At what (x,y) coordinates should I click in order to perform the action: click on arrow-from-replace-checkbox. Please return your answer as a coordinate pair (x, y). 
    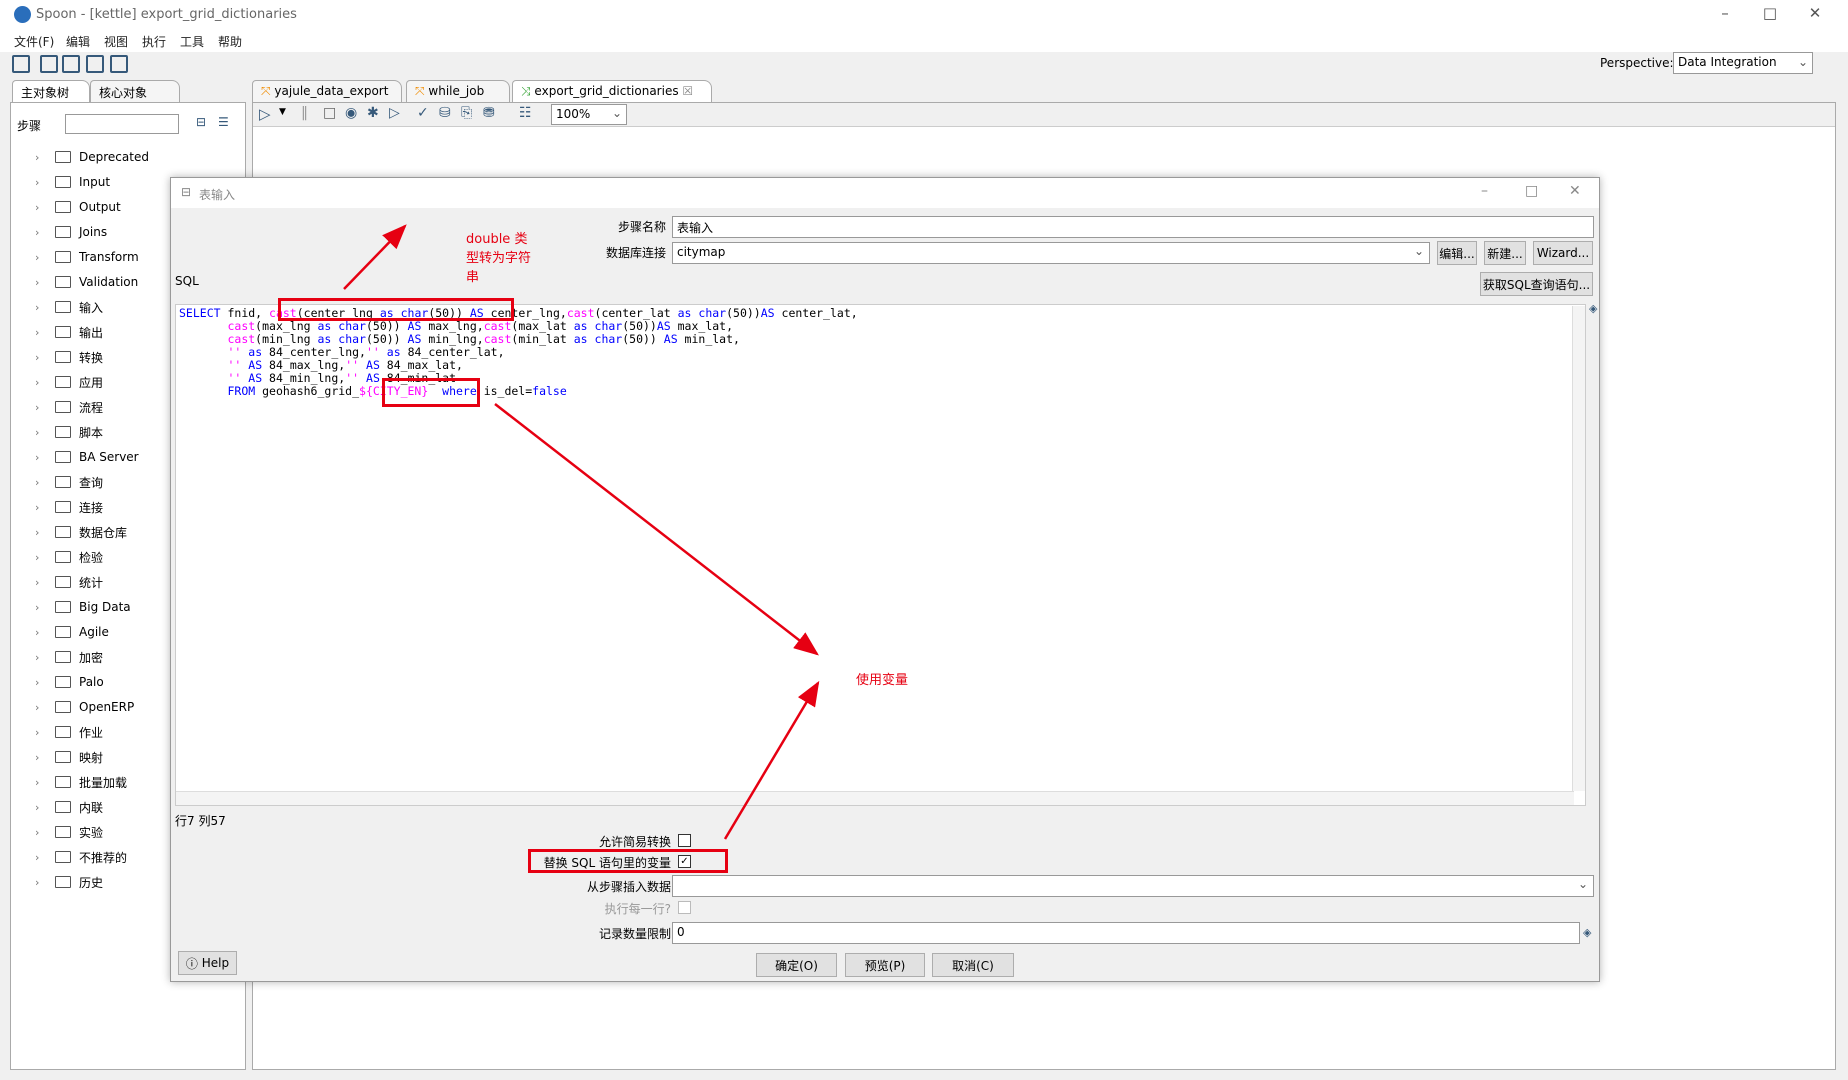
    Looking at the image, I should click on (771, 760).